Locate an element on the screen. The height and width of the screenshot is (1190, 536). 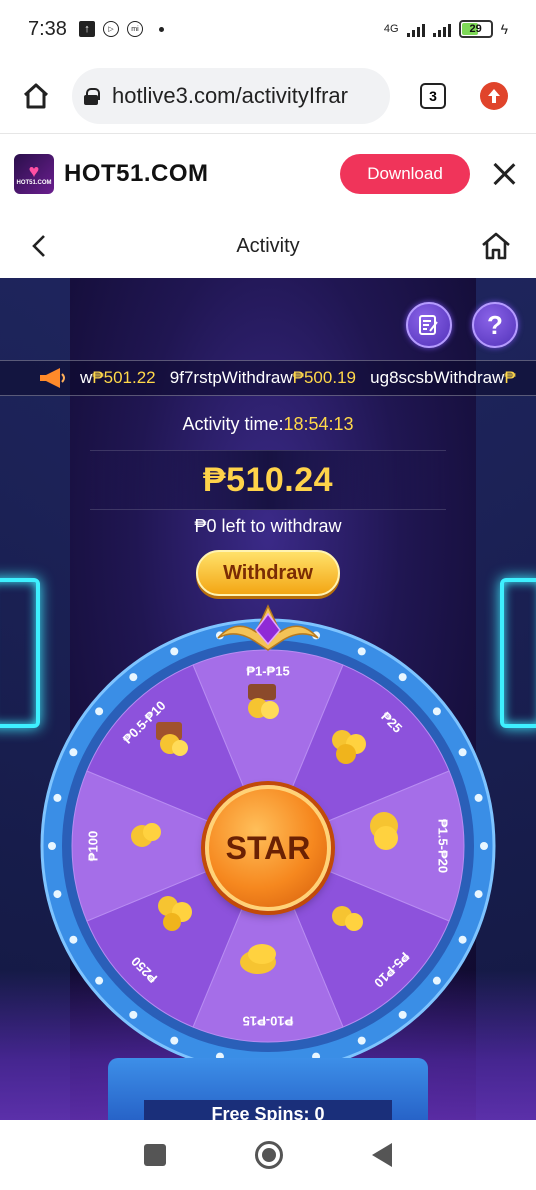
home-nav-icon is located at coordinates (268, 1155).